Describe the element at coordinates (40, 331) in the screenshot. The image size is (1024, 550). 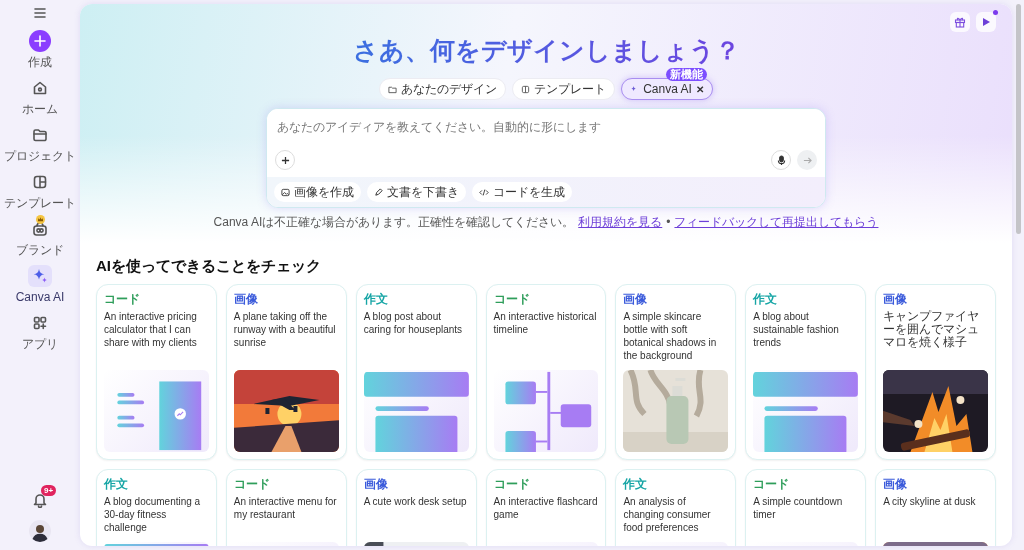
I see `sidebar-item: アプリ` at that location.